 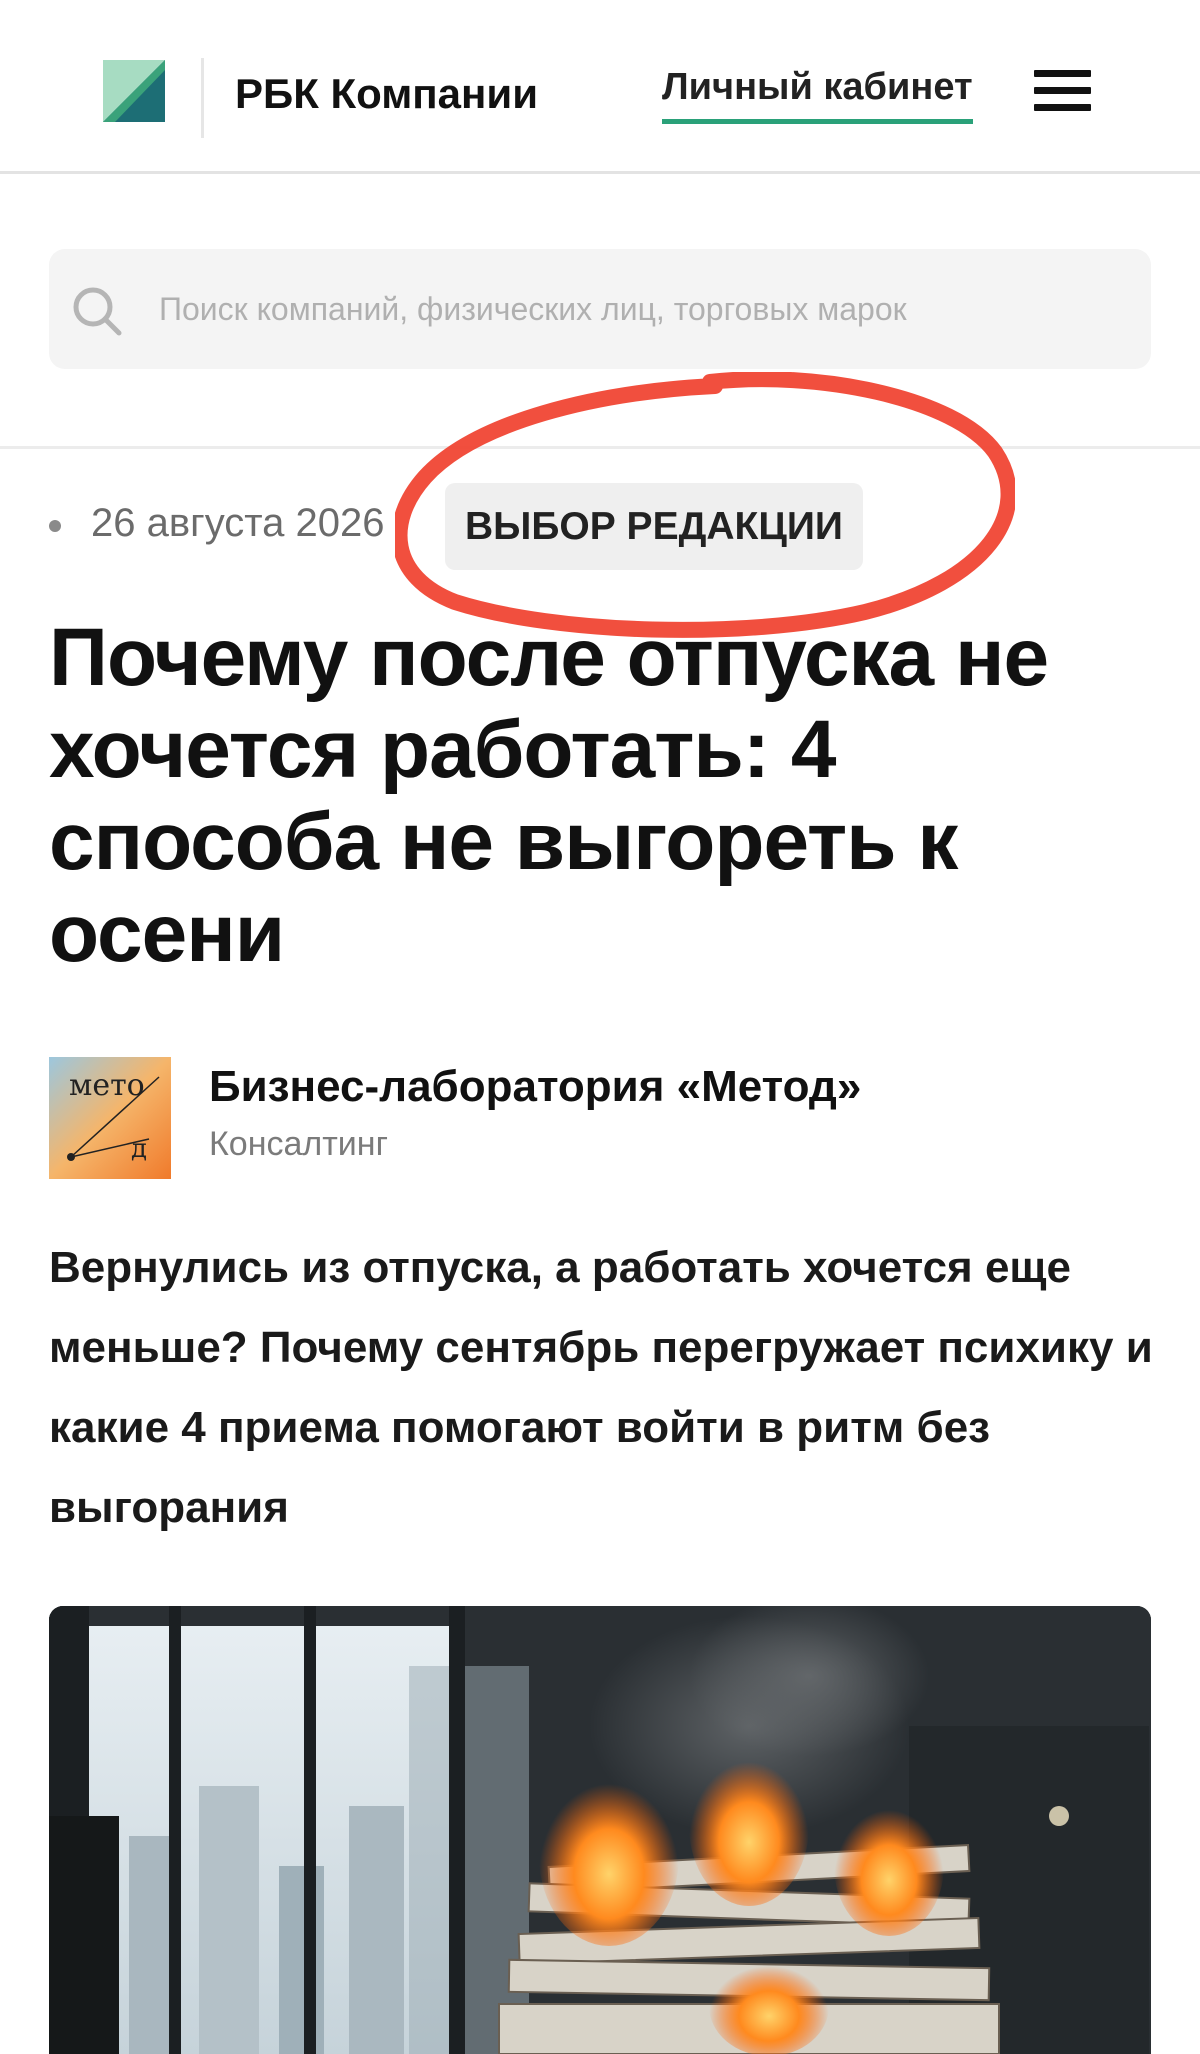 I want to click on brand-name: РБК Компании, so click(x=386, y=94).